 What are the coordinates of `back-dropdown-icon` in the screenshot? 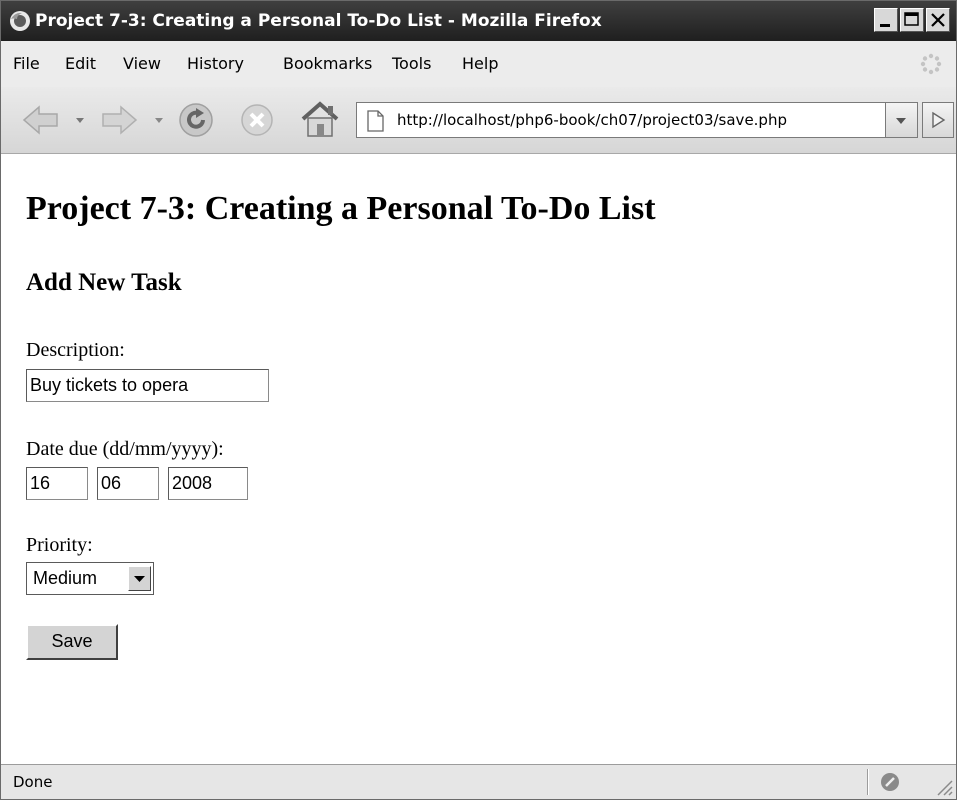 It's located at (80, 120).